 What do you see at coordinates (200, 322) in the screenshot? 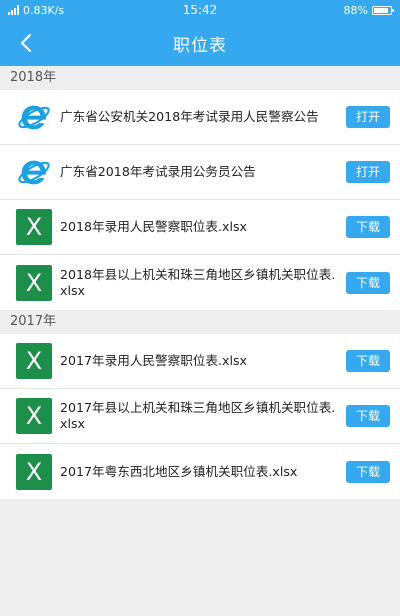
I see `section-header: 2017年` at bounding box center [200, 322].